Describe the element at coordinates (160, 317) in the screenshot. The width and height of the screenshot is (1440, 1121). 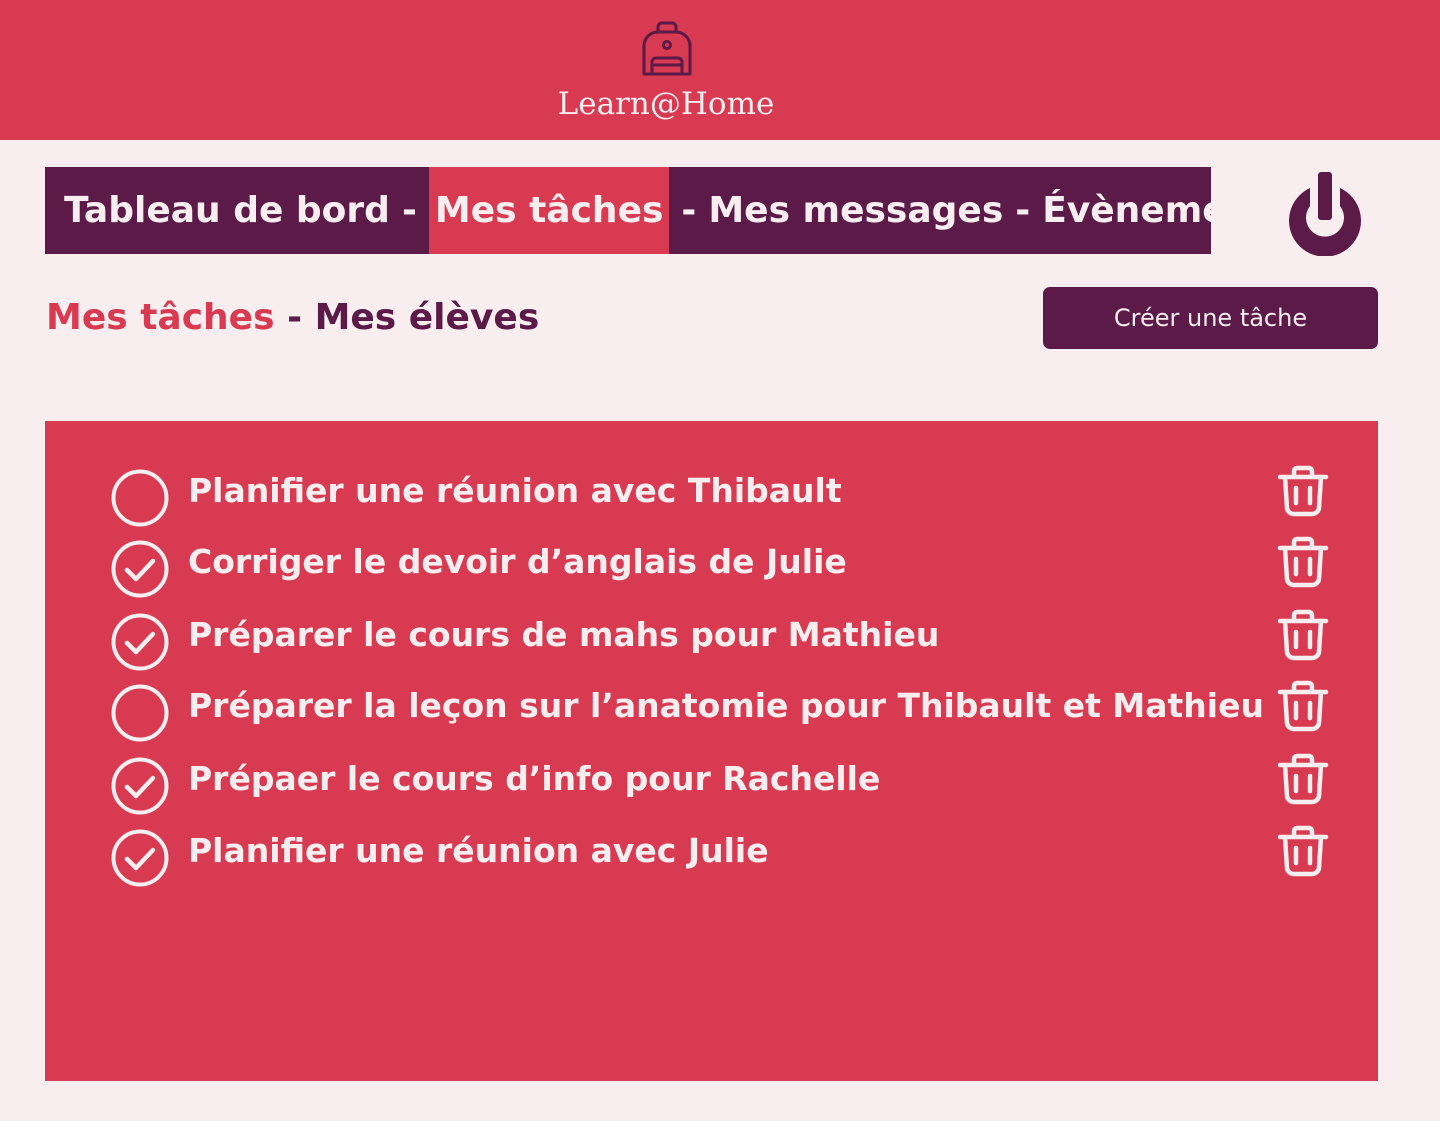
I see `subnav-my-tasks: Mes tâches` at that location.